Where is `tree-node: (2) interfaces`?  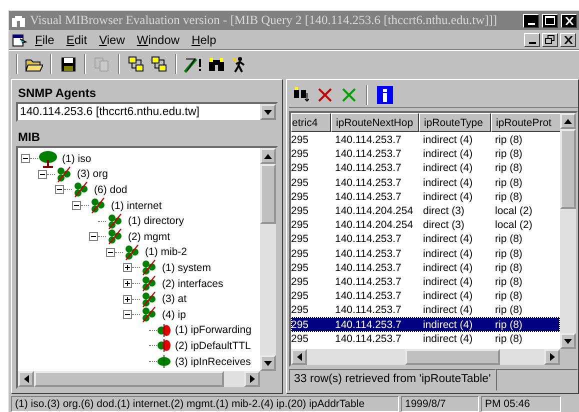
tree-node: (2) interfaces is located at coordinates (192, 284).